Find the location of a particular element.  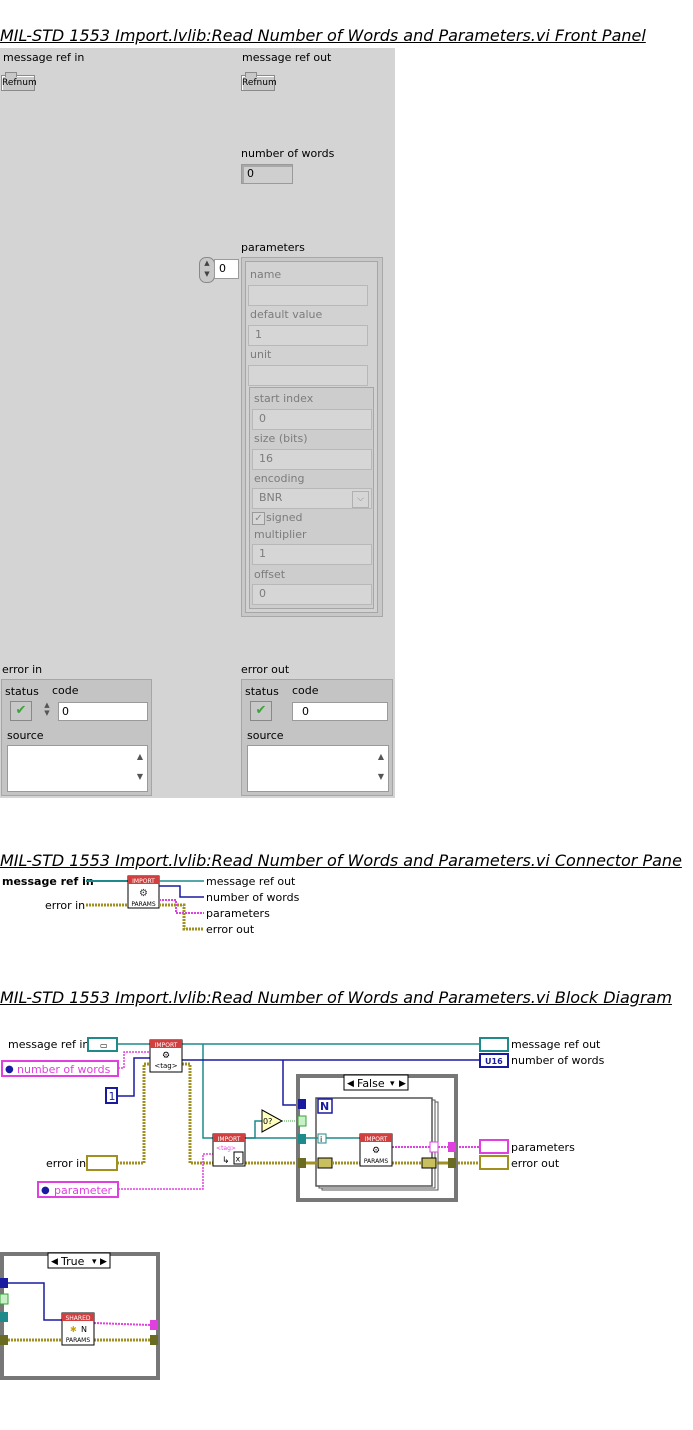

error-out-code-indicator: 0 is located at coordinates (340, 711).